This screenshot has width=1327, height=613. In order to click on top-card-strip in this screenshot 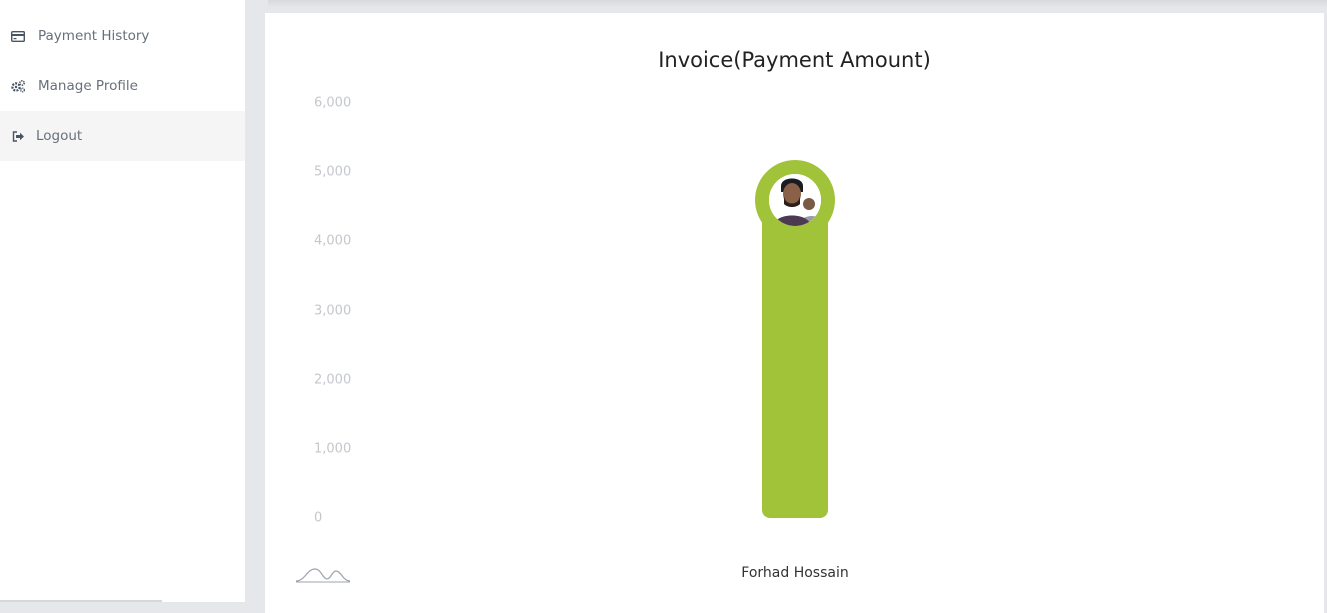, I will do `click(797, 4)`.